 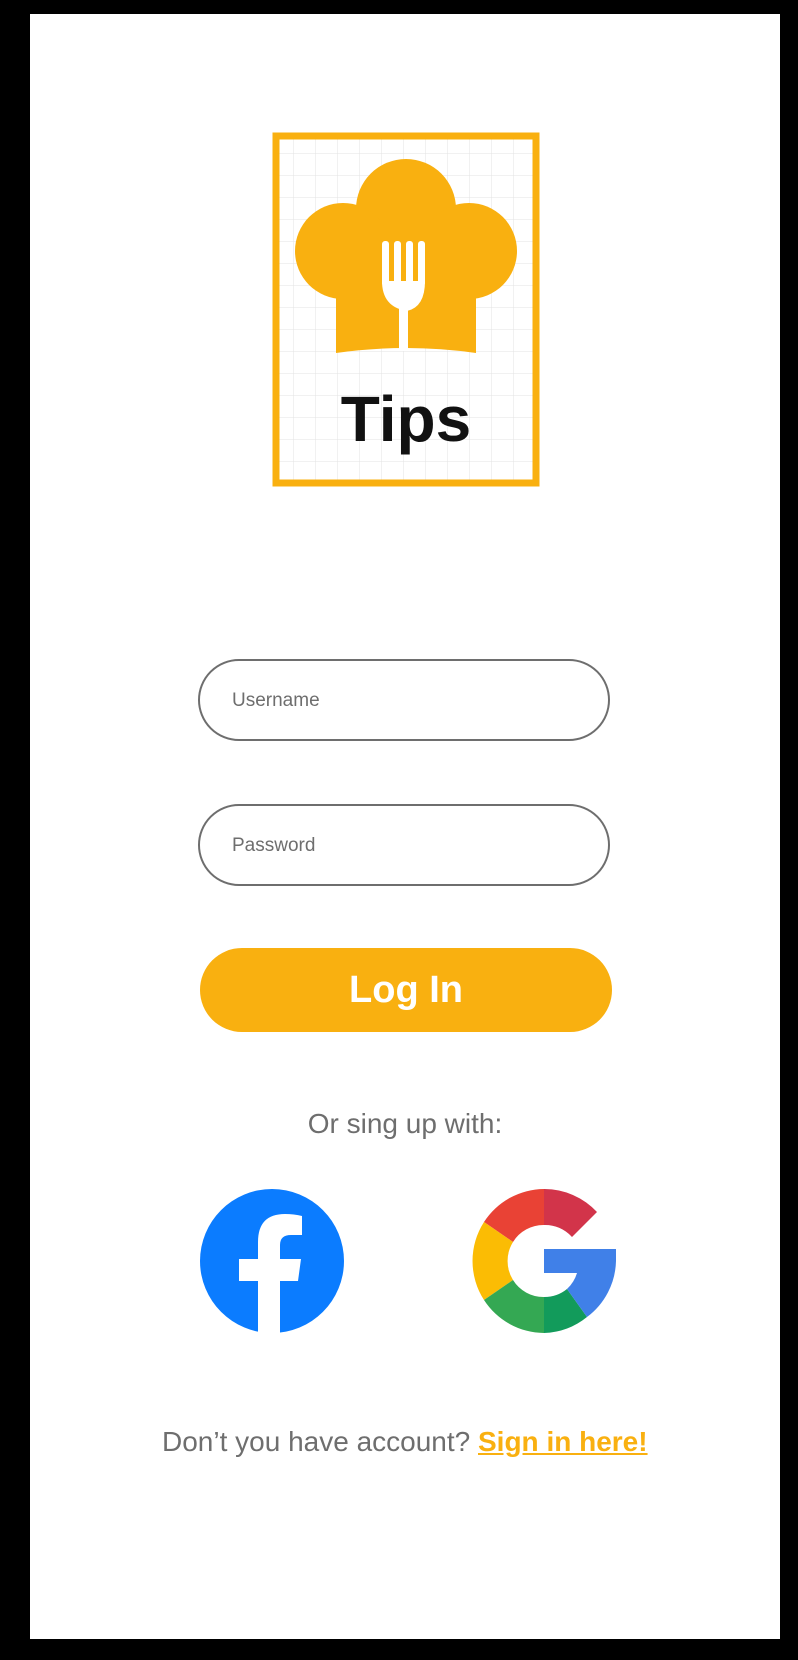 What do you see at coordinates (406, 309) in the screenshot?
I see `tips-logo: Tips` at bounding box center [406, 309].